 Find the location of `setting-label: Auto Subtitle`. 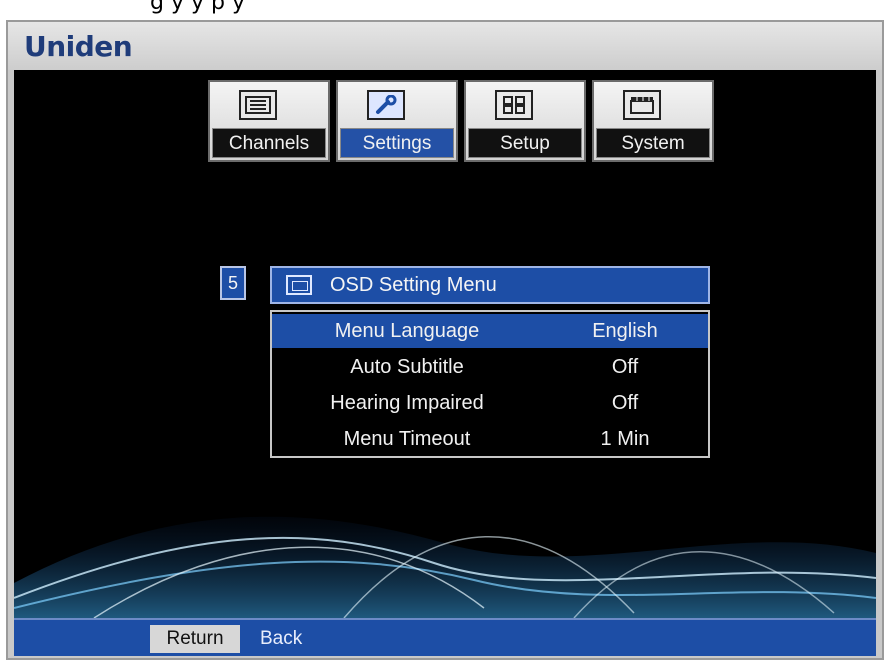

setting-label: Auto Subtitle is located at coordinates (407, 367).